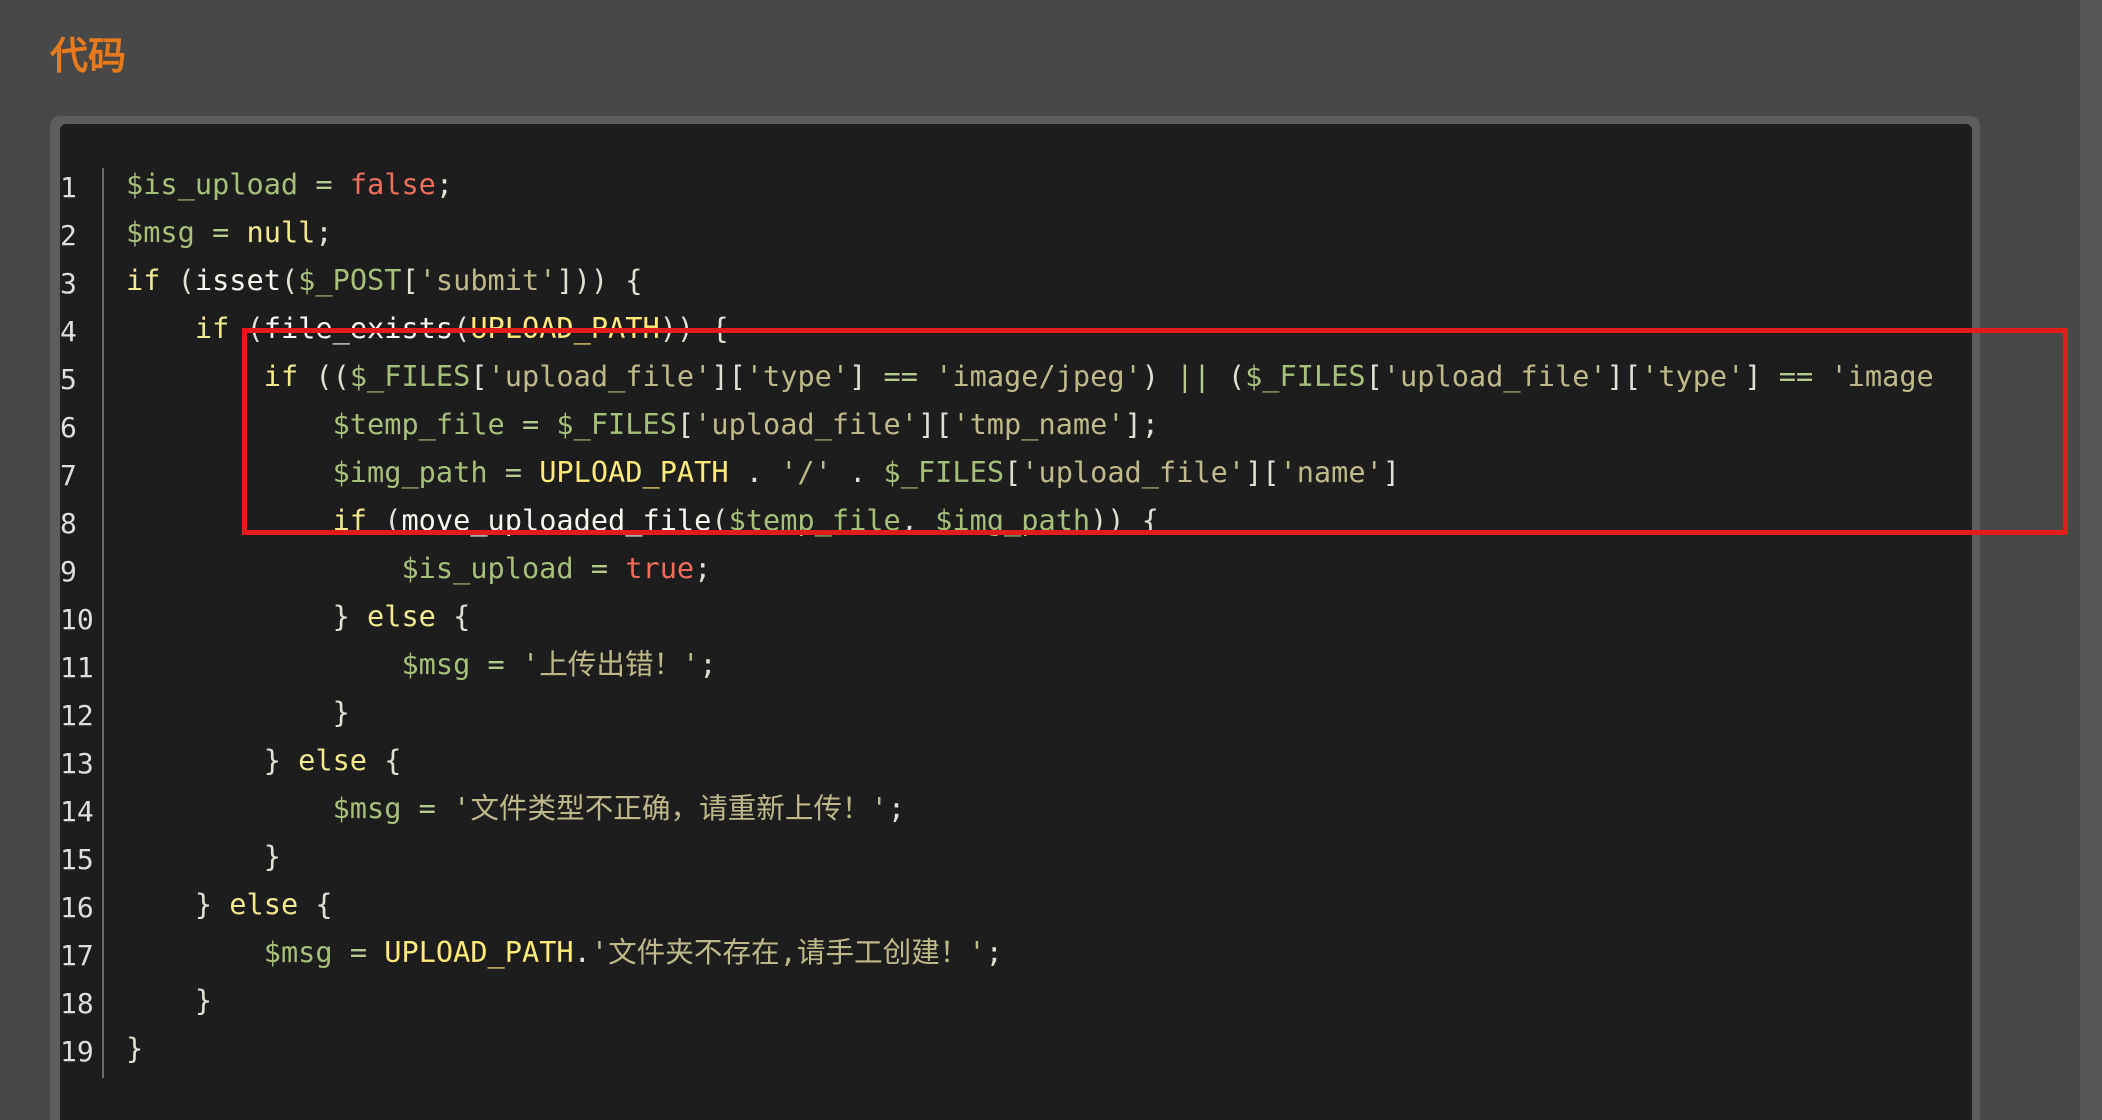 Image resolution: width=2102 pixels, height=1120 pixels. I want to click on code-line: $is_upload = false;, so click(1049, 184).